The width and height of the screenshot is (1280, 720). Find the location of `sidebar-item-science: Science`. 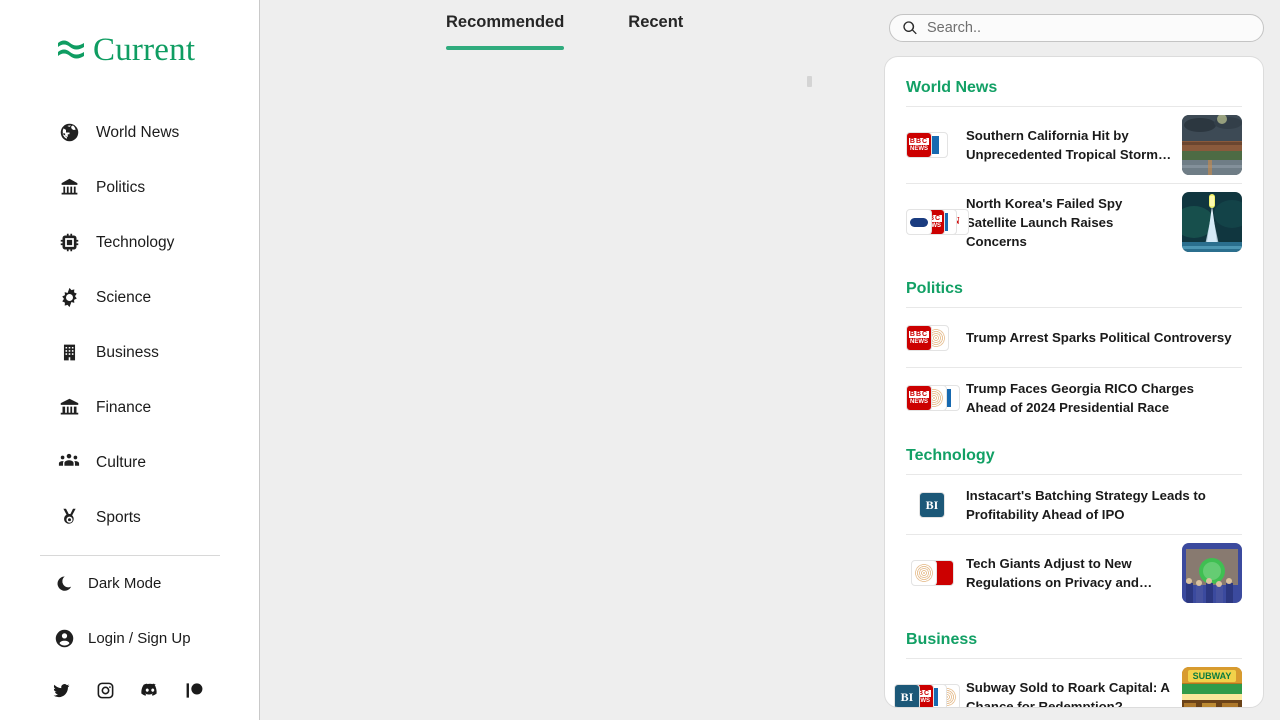

sidebar-item-science: Science is located at coordinates (129, 297).